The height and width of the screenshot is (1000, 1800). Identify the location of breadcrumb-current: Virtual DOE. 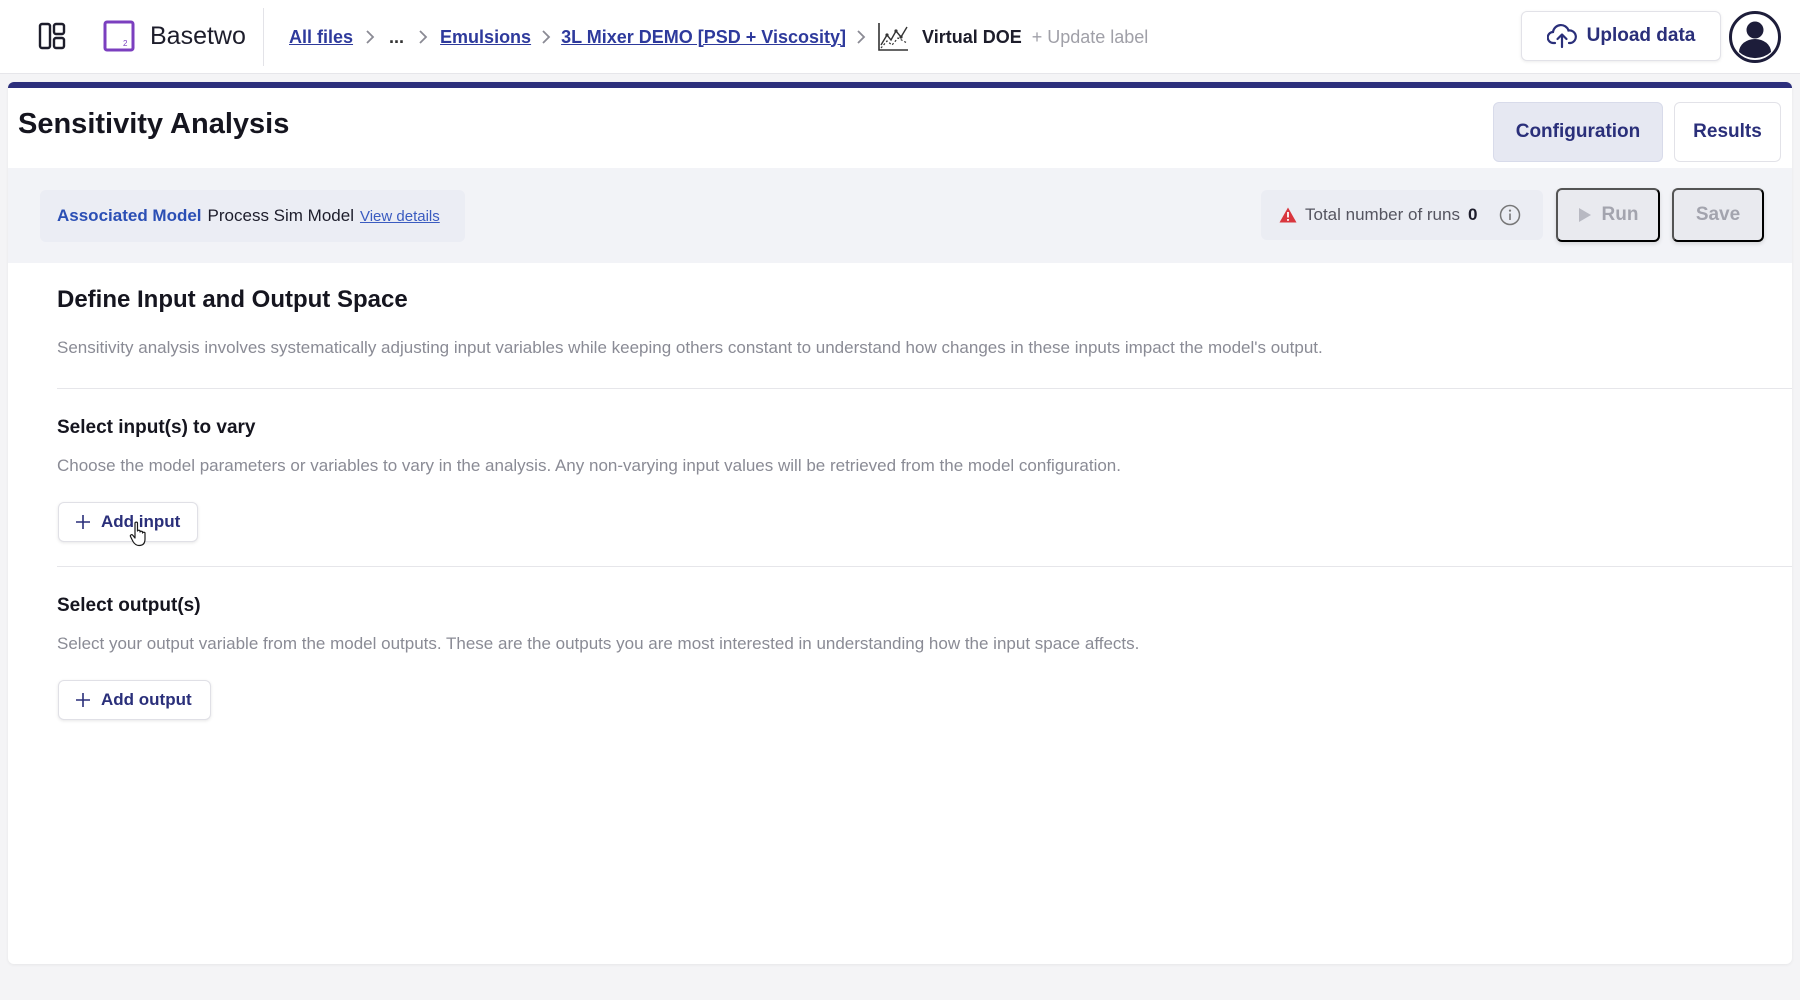
(972, 36).